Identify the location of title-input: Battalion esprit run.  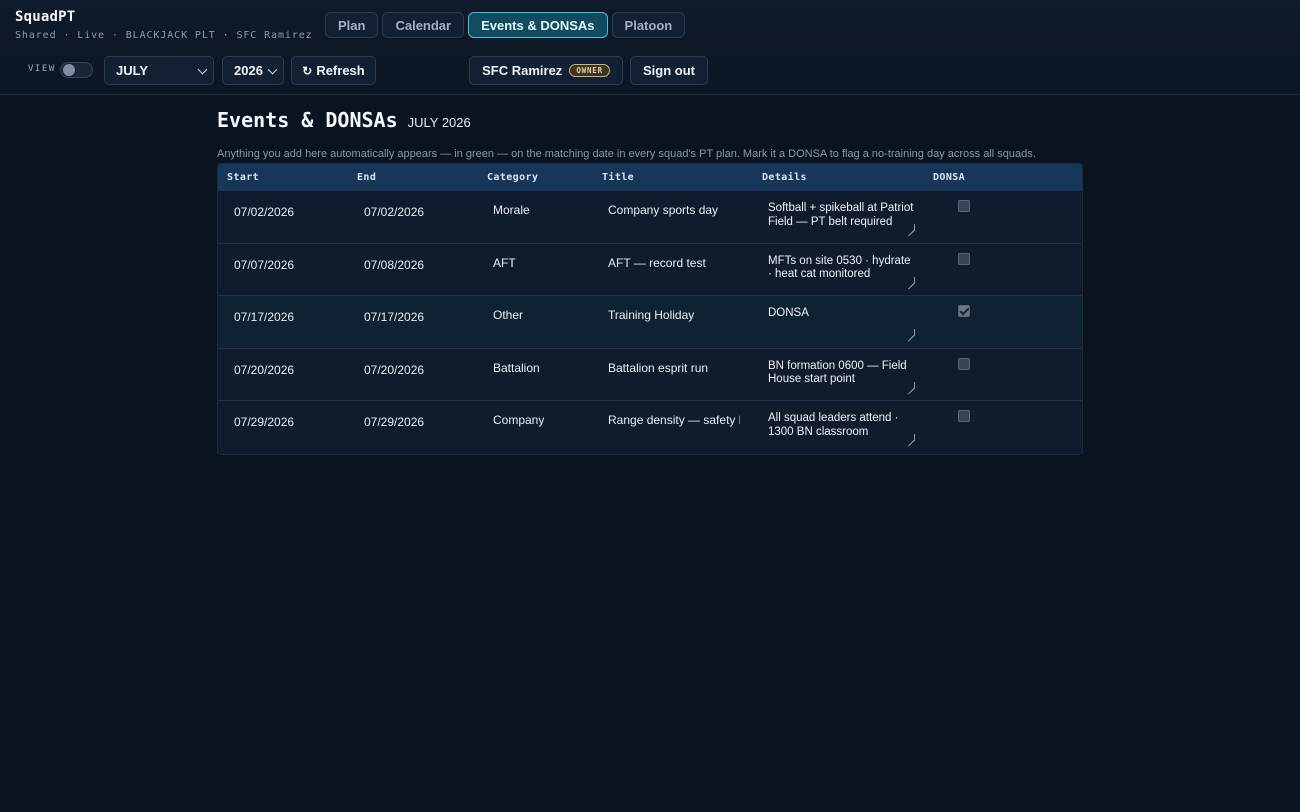
(674, 368).